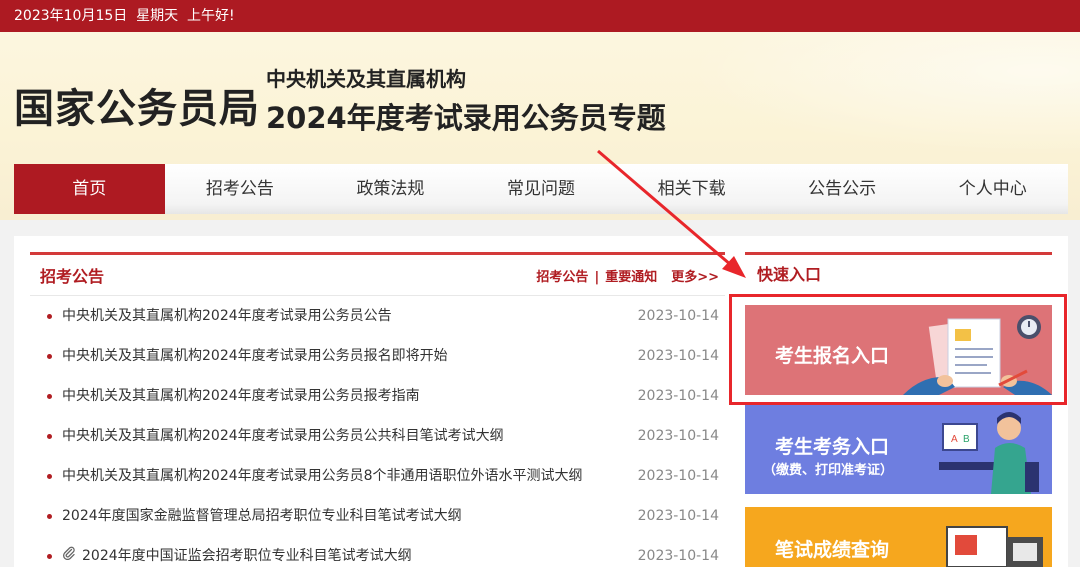 This screenshot has width=1080, height=567. I want to click on quick-entry-title: 快速入口, so click(898, 274).